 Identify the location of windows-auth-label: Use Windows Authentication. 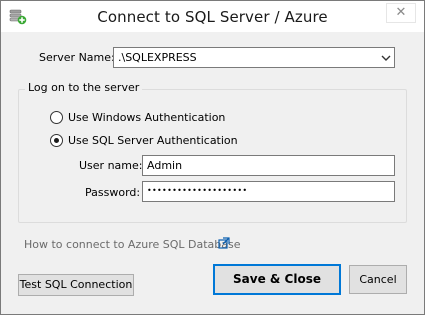
(146, 117).